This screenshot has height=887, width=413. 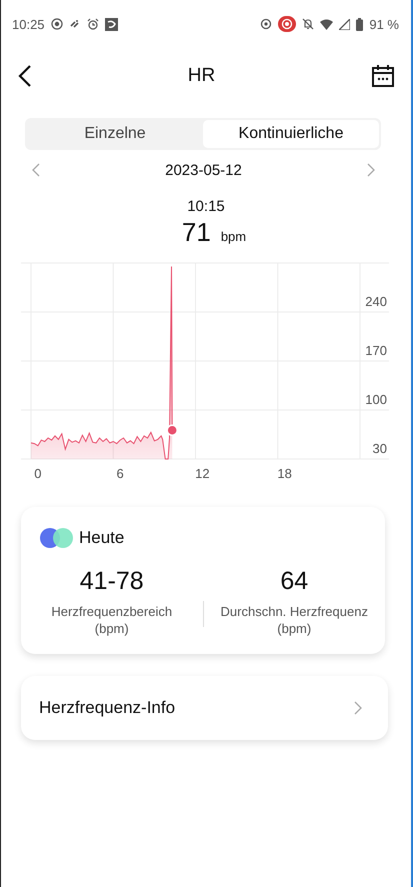 I want to click on date-label: 2023-05-12, so click(x=203, y=170).